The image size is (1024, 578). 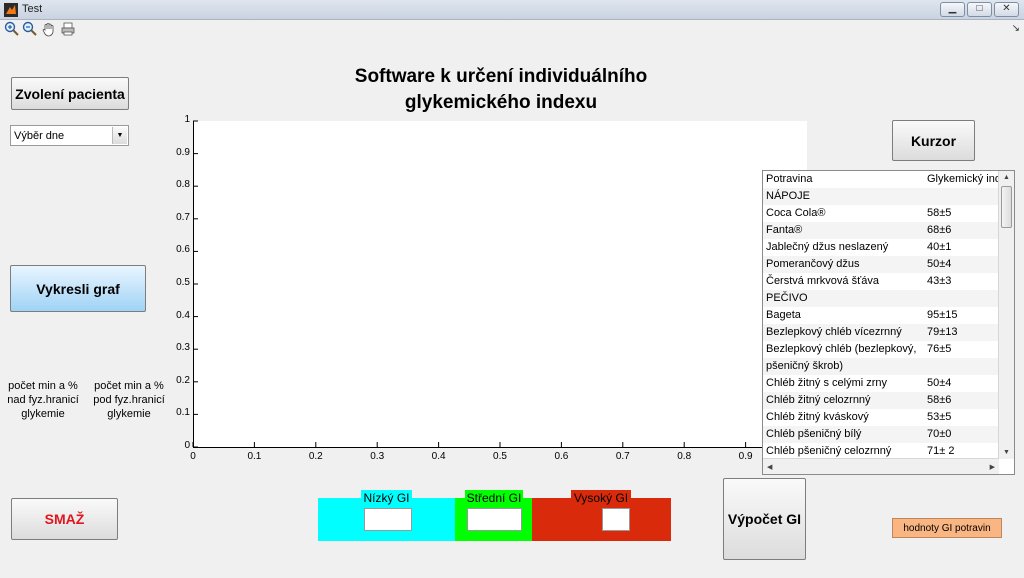 What do you see at coordinates (622, 456) in the screenshot?
I see `x-tick-label: 0.7` at bounding box center [622, 456].